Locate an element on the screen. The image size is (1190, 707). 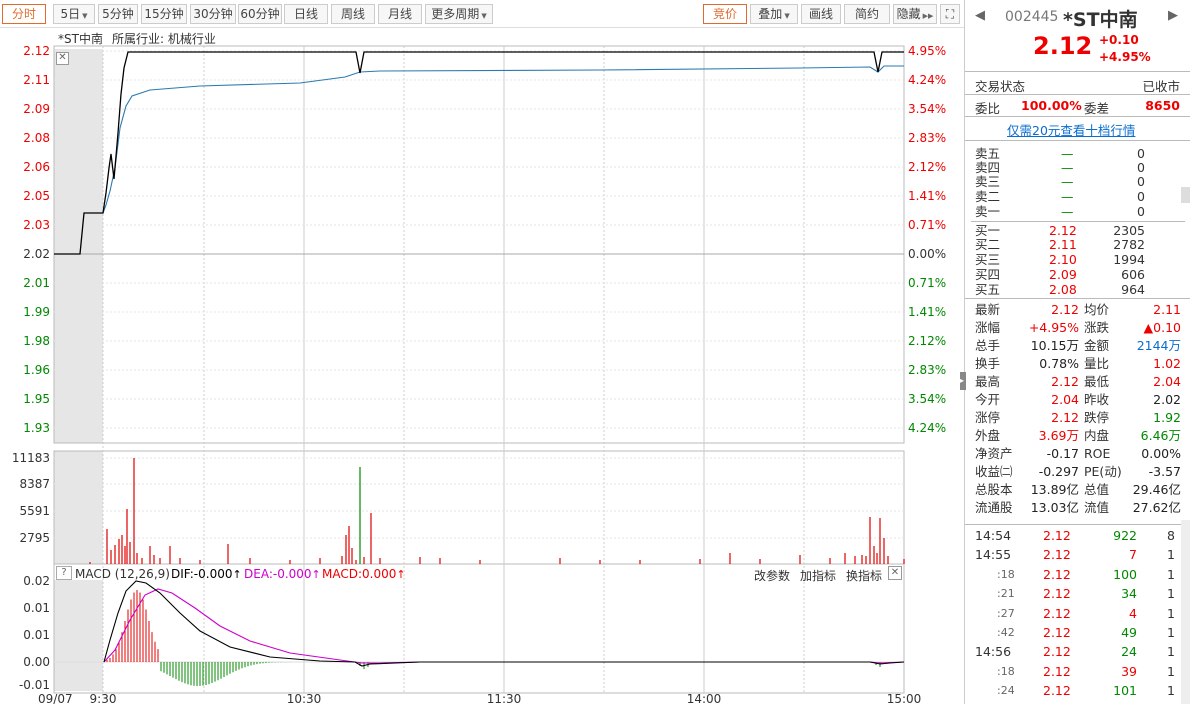
volume-tick-label: 8387 is located at coordinates (34, 484).